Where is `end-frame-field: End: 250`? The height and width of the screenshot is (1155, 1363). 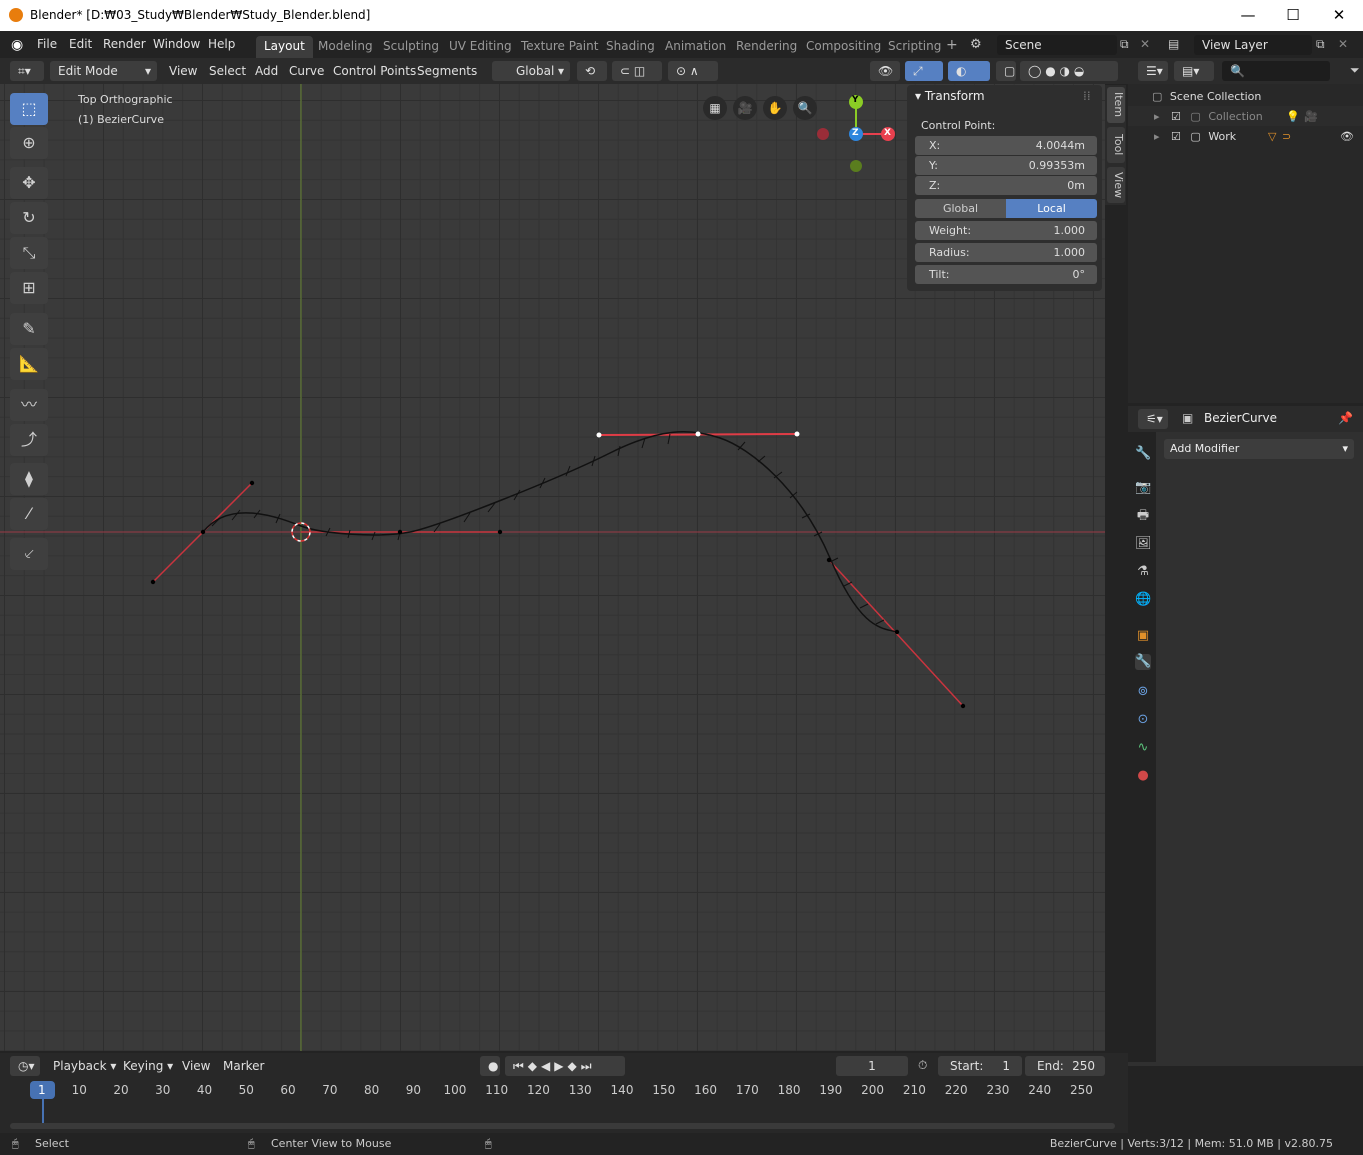 end-frame-field: End: 250 is located at coordinates (1065, 1066).